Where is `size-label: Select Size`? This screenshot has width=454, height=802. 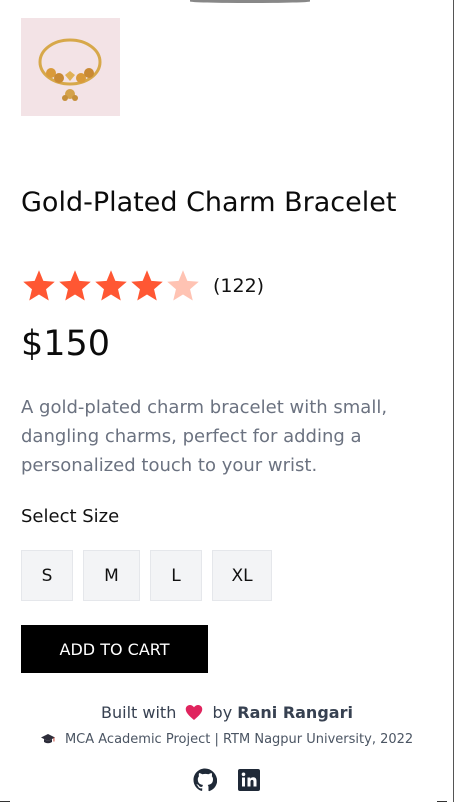
size-label: Select Size is located at coordinates (70, 516).